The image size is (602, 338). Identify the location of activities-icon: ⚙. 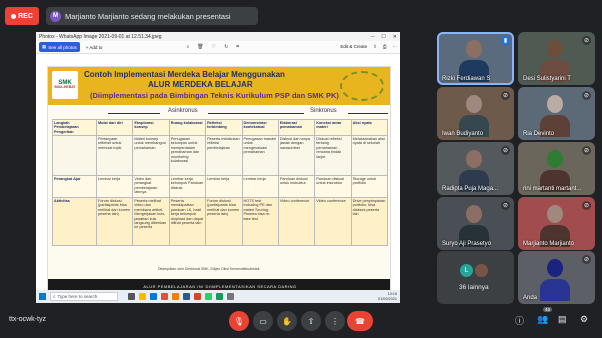
(584, 319).